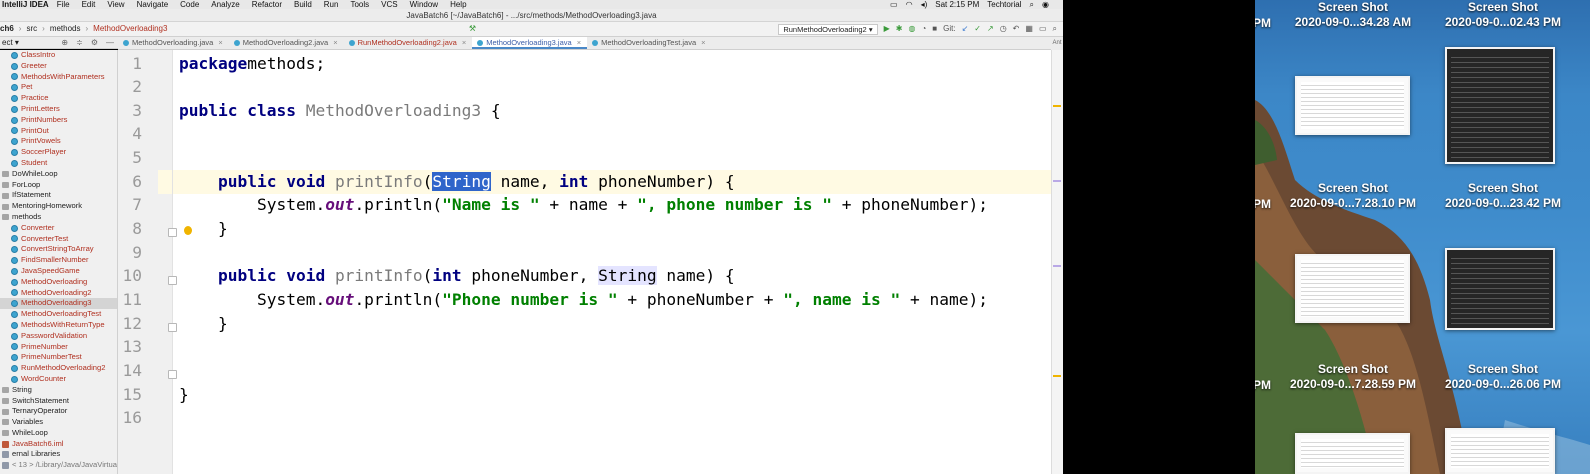 The image size is (1590, 474). Describe the element at coordinates (977, 29) in the screenshot. I see `git-commit-icon: ✓` at that location.